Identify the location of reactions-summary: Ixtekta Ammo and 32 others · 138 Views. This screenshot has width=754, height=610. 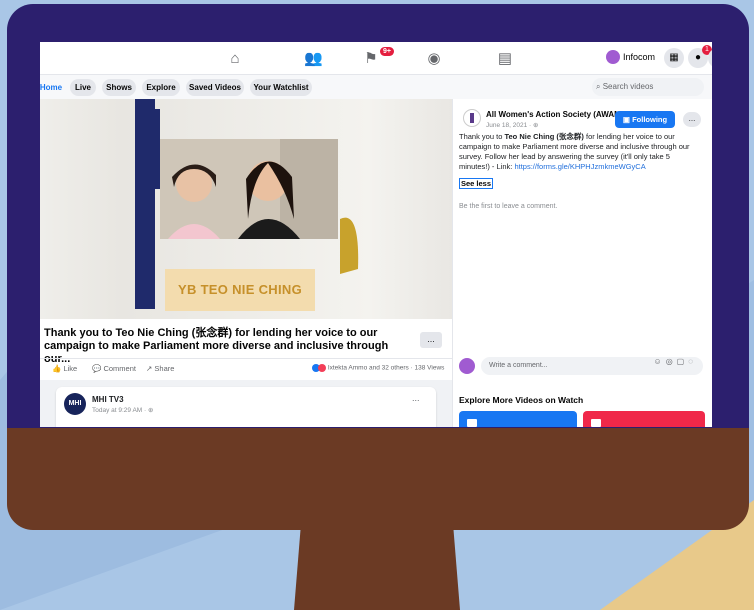
(378, 368).